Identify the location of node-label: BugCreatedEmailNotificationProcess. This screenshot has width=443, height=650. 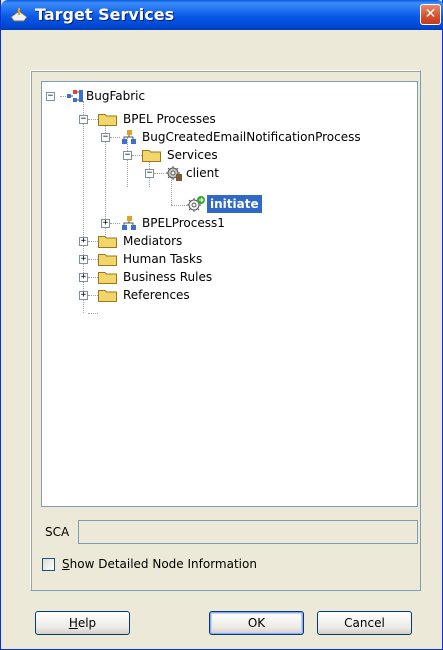
(251, 137).